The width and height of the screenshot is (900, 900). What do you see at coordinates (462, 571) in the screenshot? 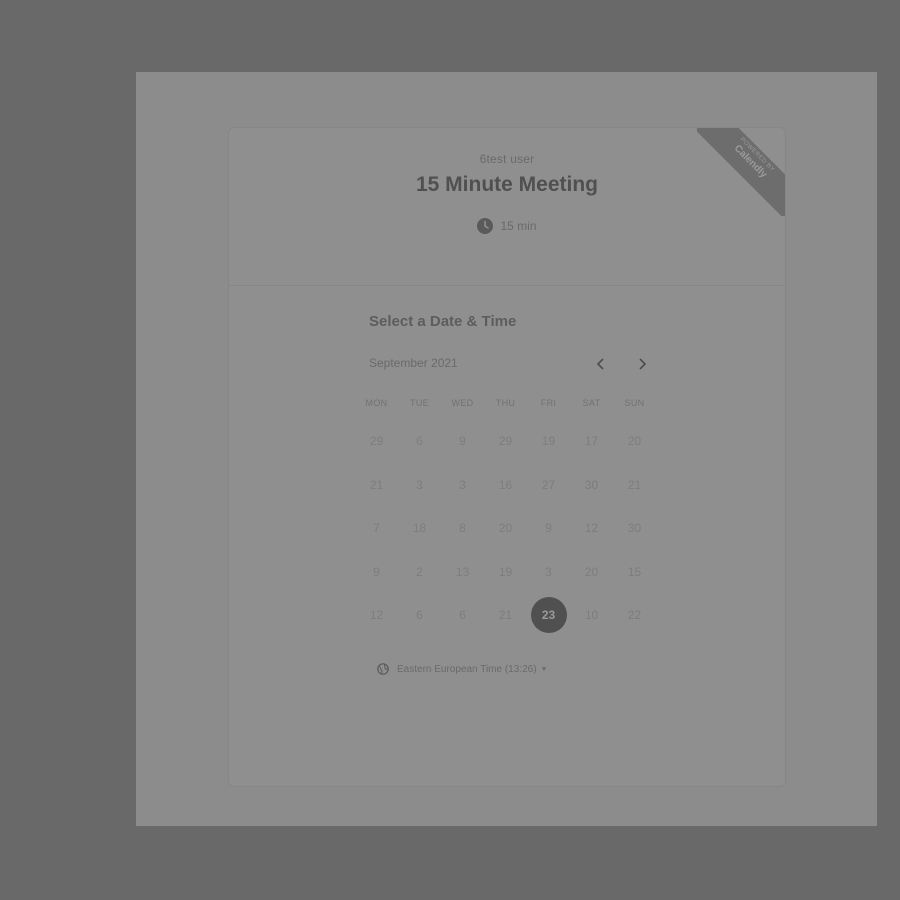
I see `calendar-day-label: 13` at bounding box center [462, 571].